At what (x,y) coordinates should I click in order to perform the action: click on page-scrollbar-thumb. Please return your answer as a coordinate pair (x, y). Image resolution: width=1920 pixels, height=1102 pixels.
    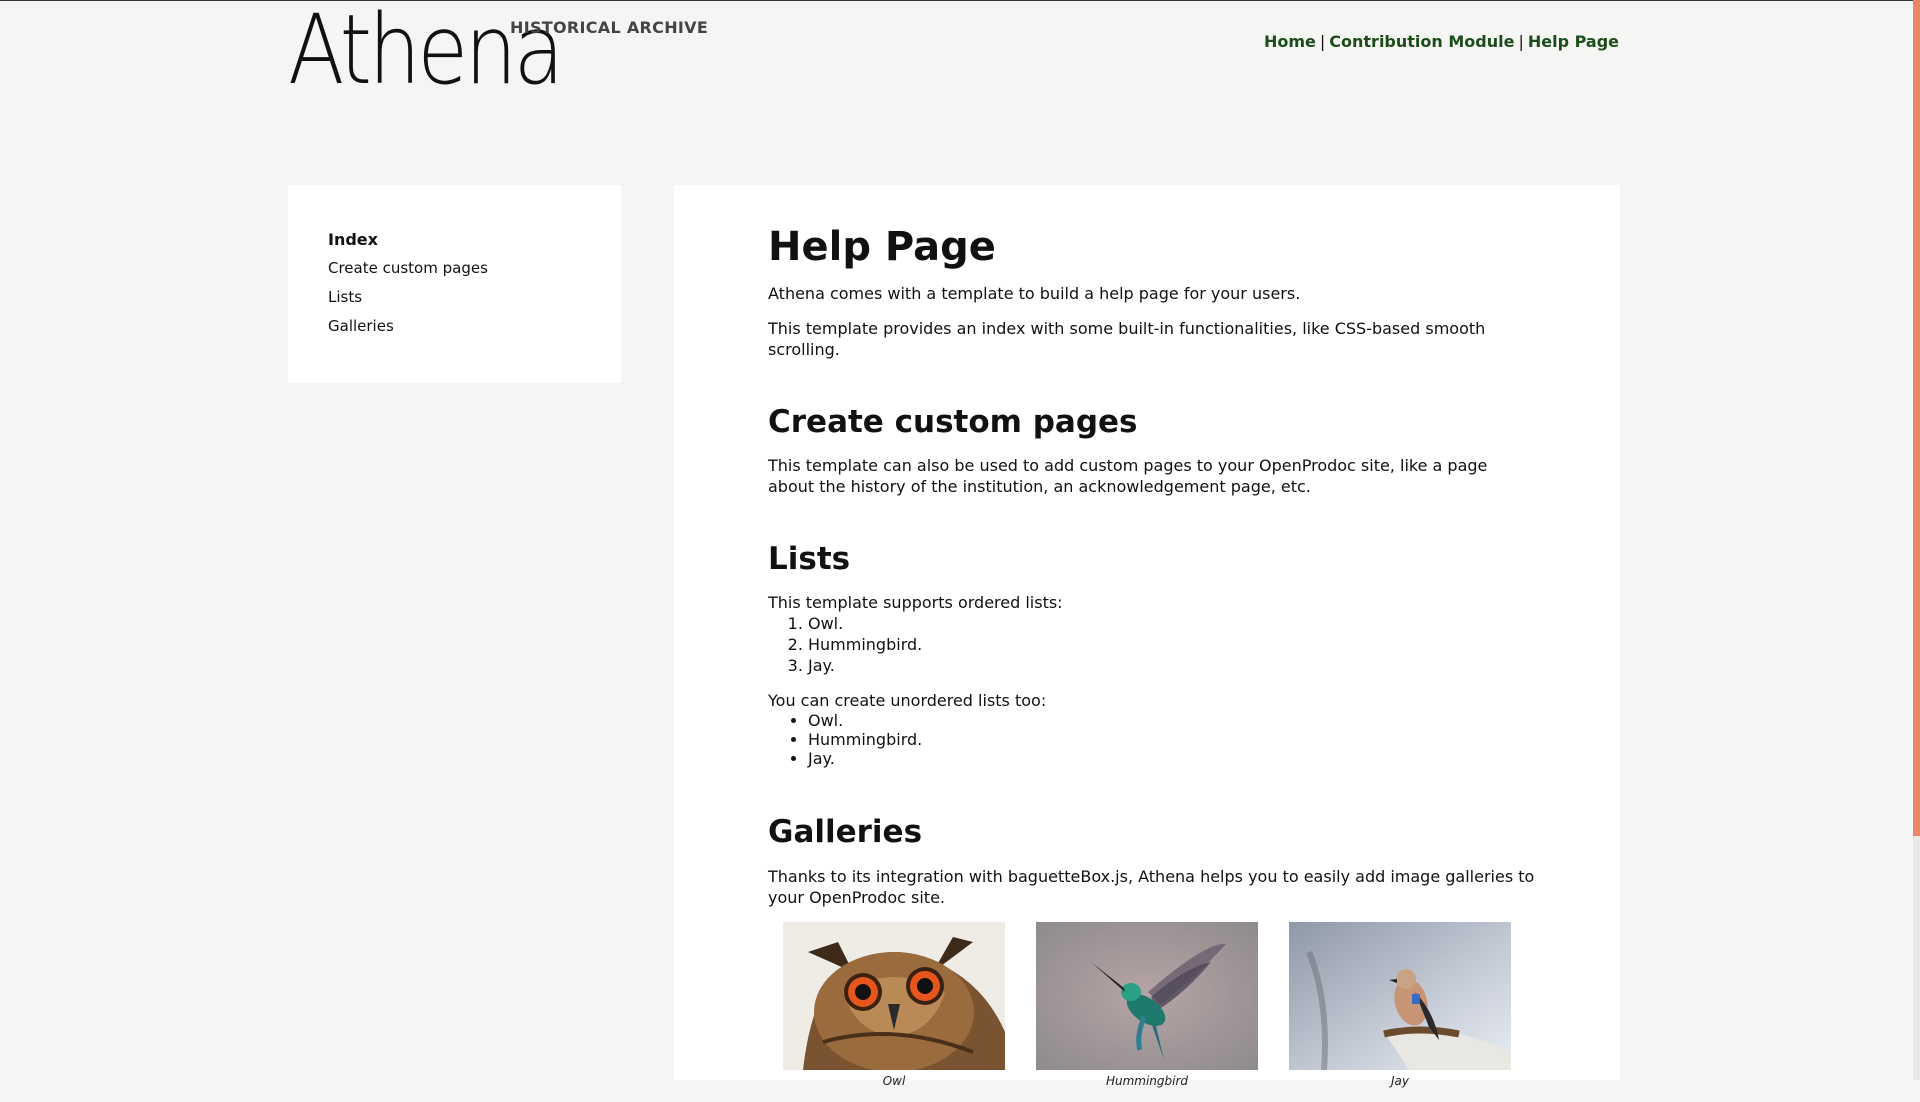
    Looking at the image, I should click on (1916, 418).